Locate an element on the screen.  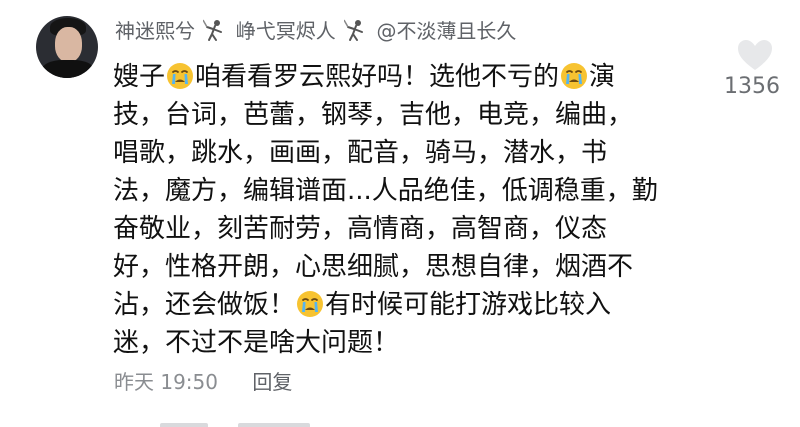
comment-text-segment: 嫂子 is located at coordinates (139, 77).